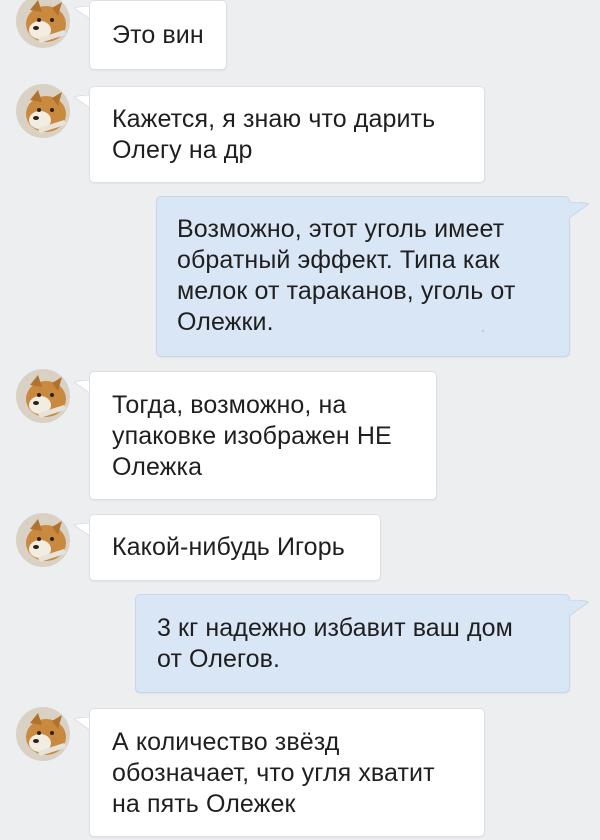 The height and width of the screenshot is (840, 600). Describe the element at coordinates (335, 643) in the screenshot. I see `message-text: 3 кг надежно избавит ваш дом от Олегов.` at that location.